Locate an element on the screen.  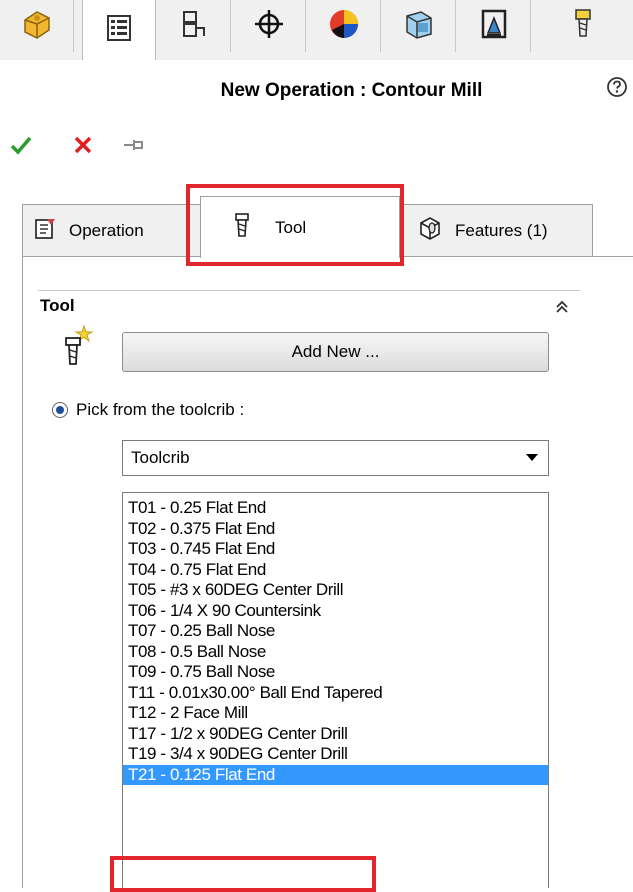
machine-icon is located at coordinates (494, 26).